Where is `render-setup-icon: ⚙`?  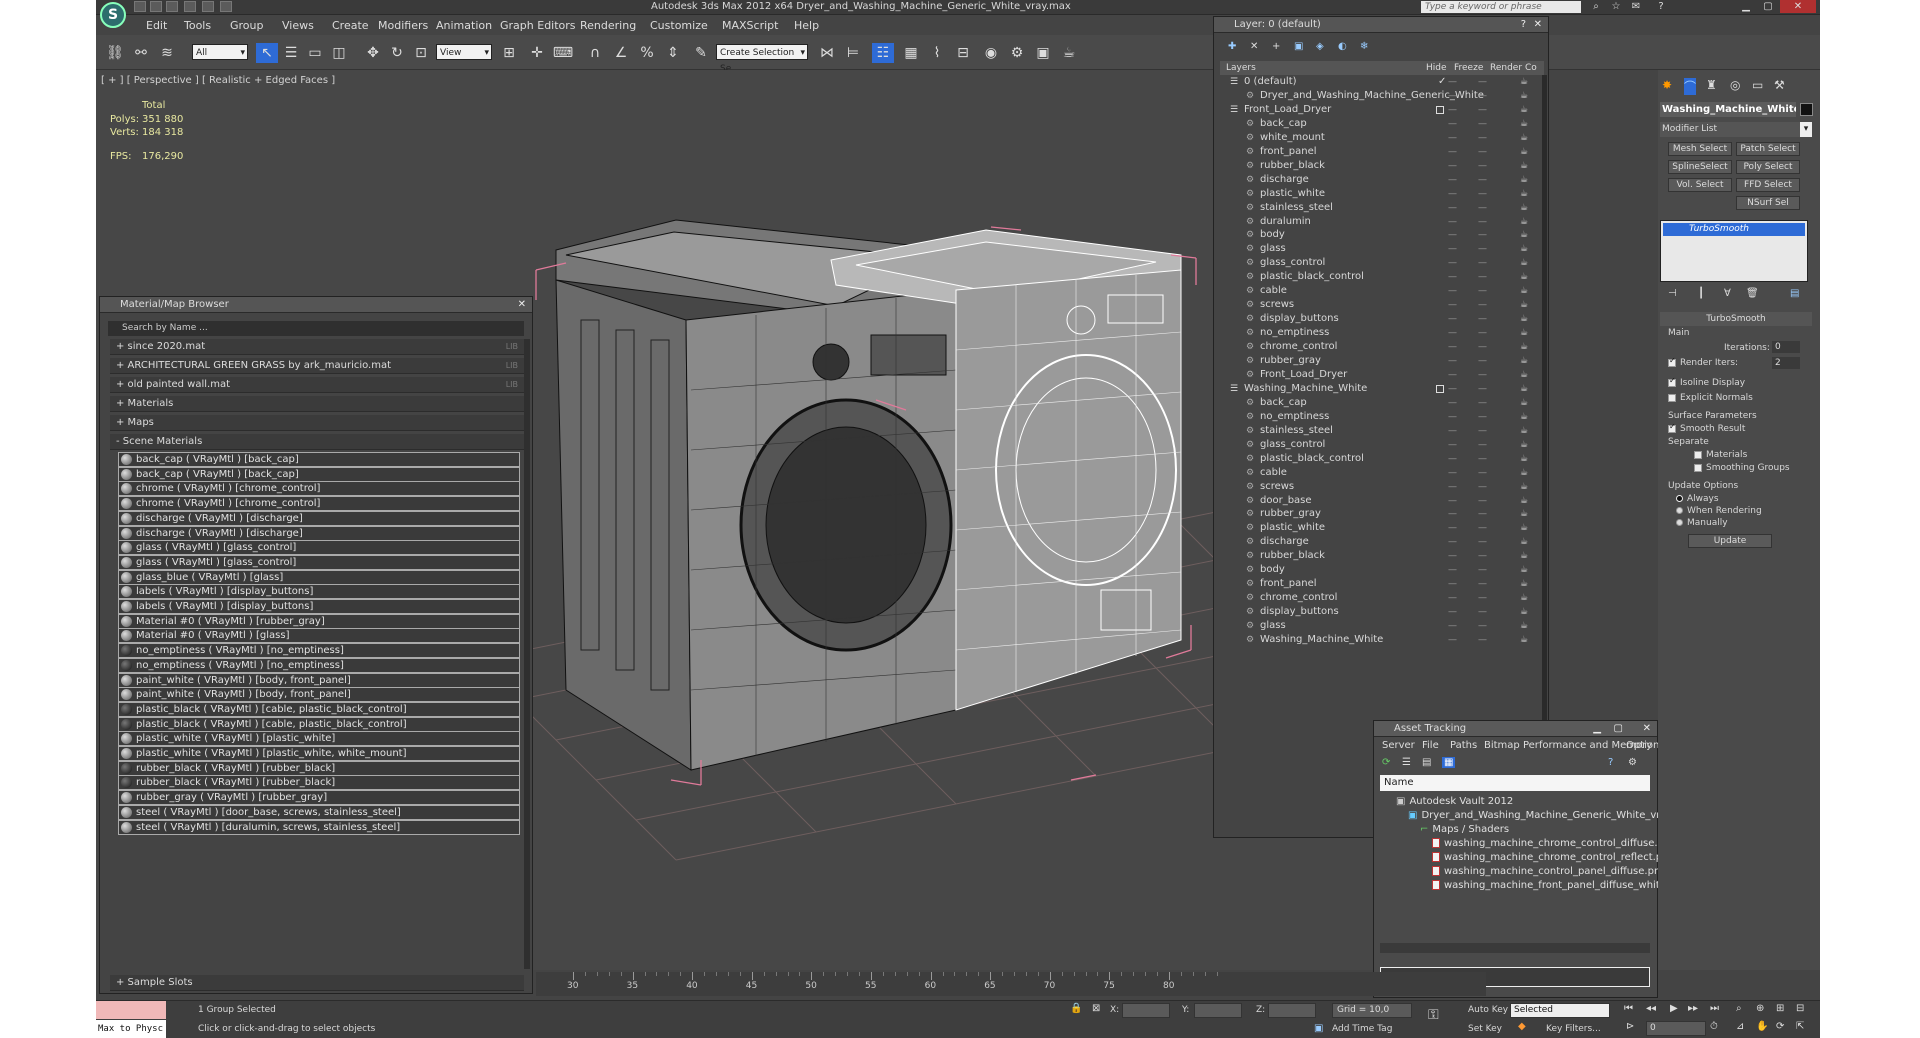 render-setup-icon: ⚙ is located at coordinates (1017, 53).